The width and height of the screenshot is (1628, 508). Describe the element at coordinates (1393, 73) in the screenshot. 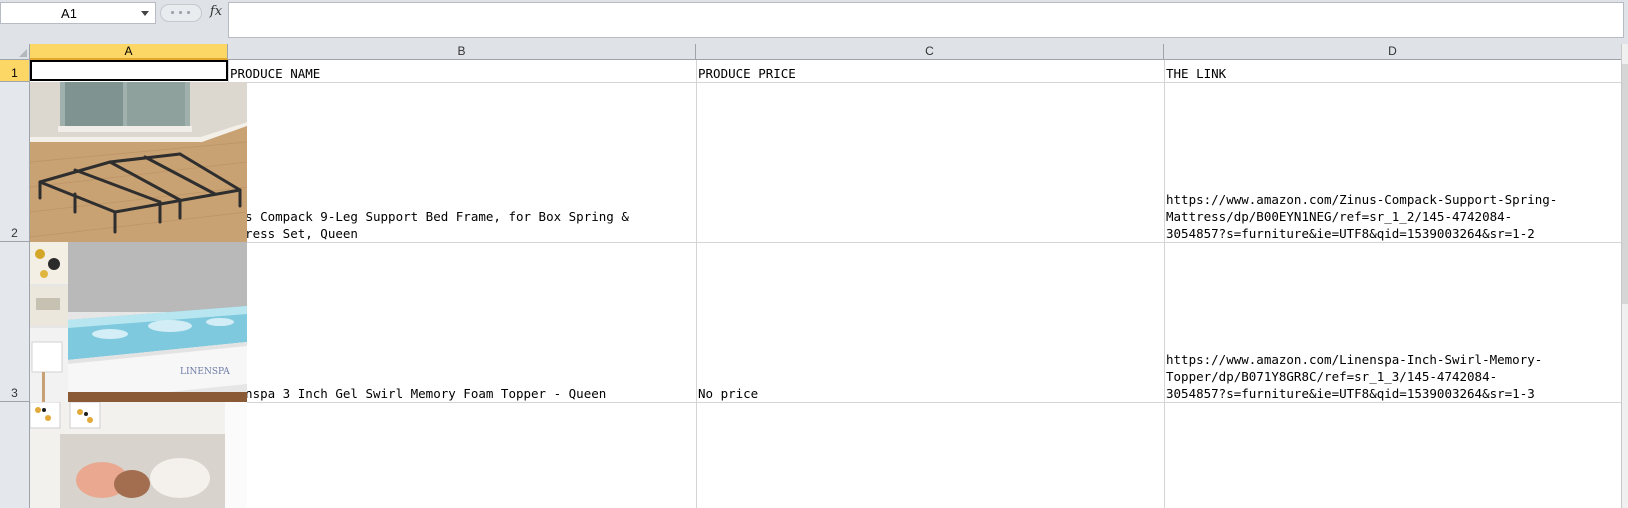

I see `cell-d1: THE LINK` at that location.